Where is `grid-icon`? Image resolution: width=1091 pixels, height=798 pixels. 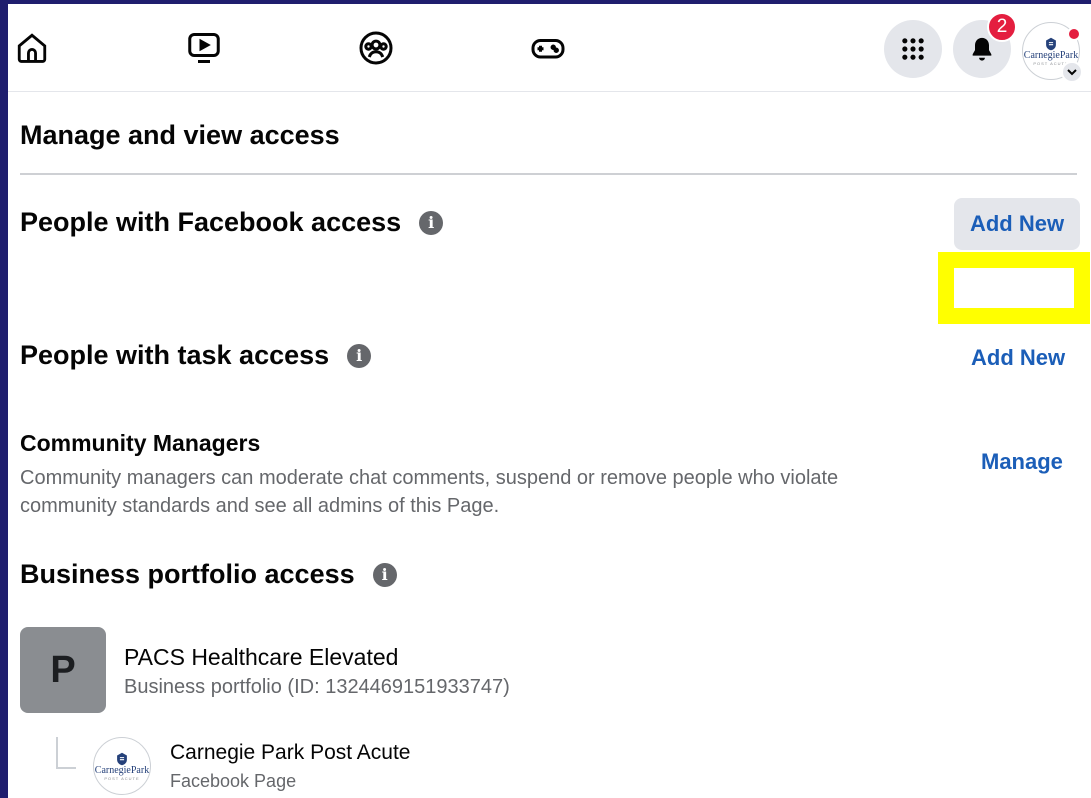 grid-icon is located at coordinates (913, 49).